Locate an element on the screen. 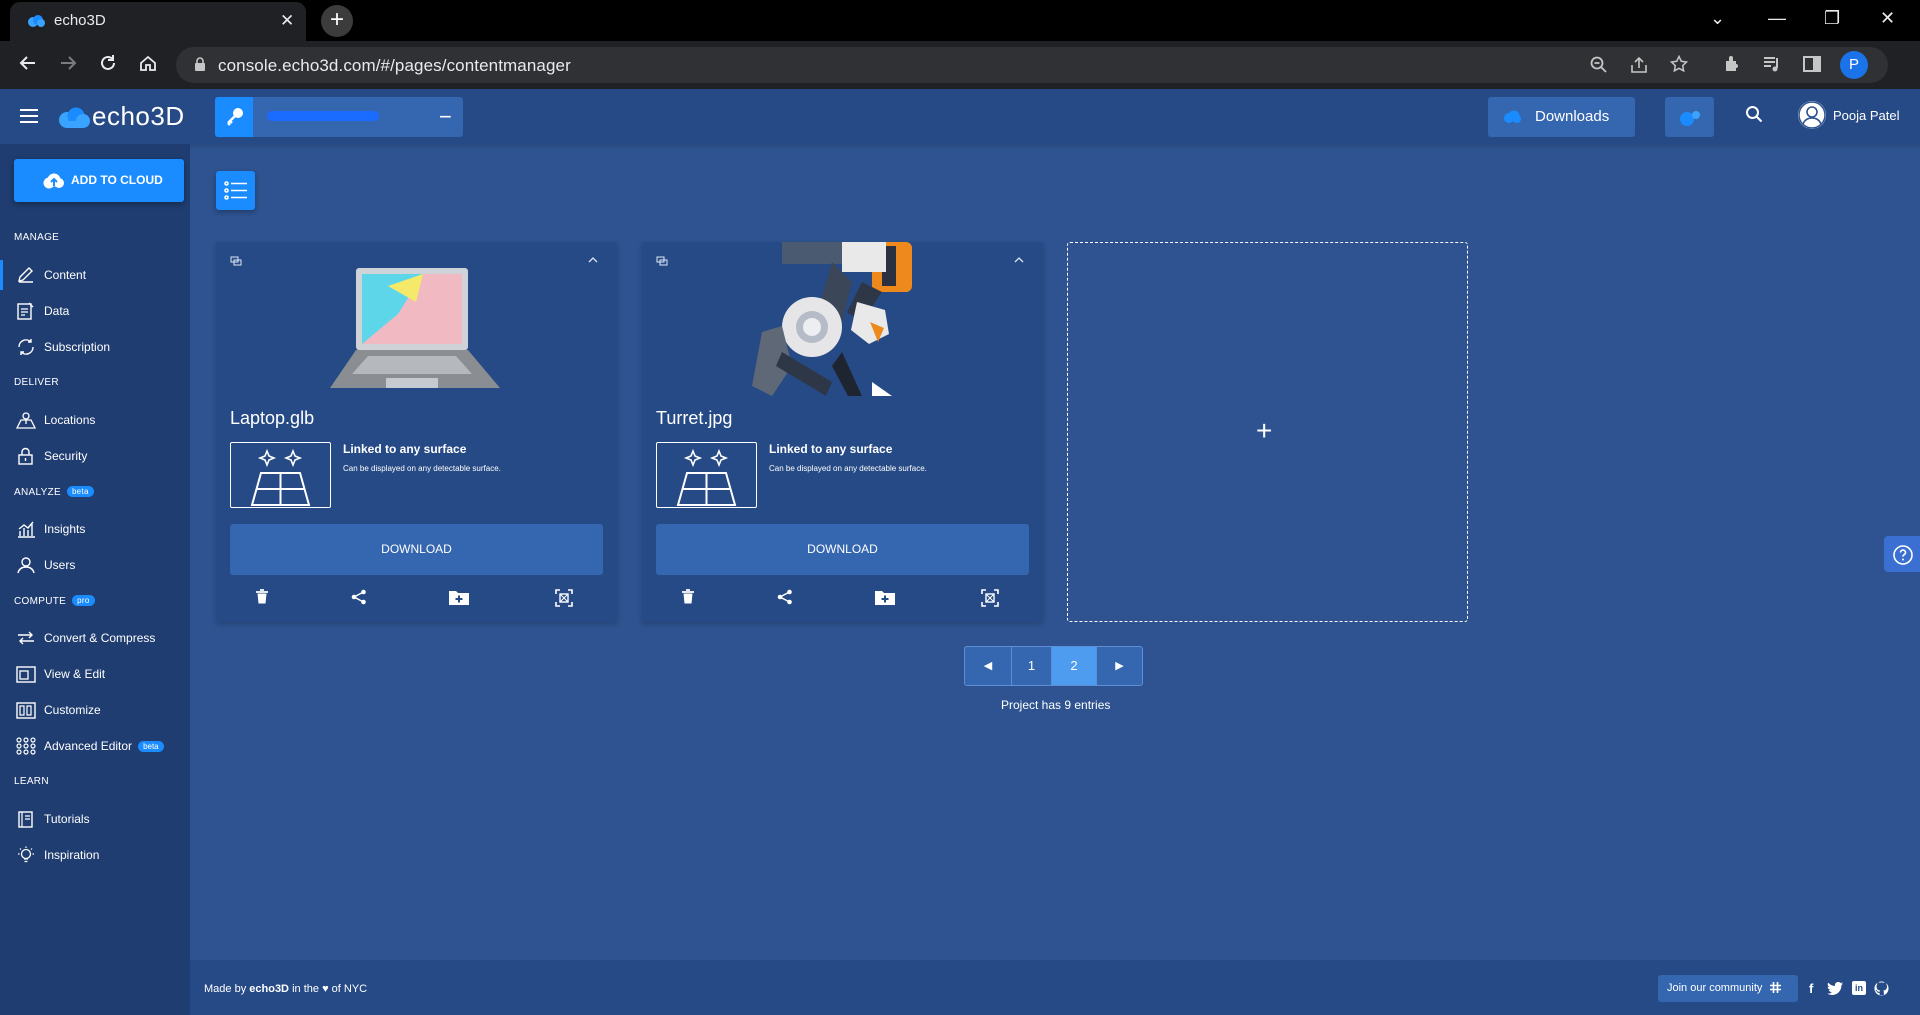 The height and width of the screenshot is (1015, 1920). blob-icon is located at coordinates (1690, 118).